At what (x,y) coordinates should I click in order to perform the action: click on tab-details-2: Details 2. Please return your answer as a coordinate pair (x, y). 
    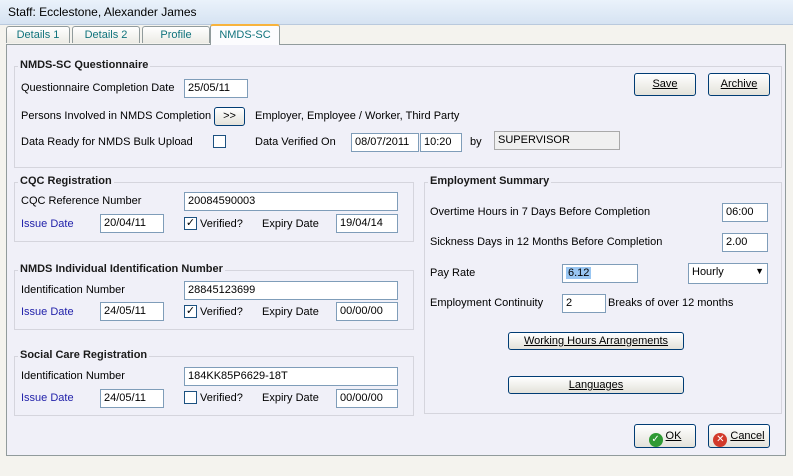
    Looking at the image, I should click on (106, 34).